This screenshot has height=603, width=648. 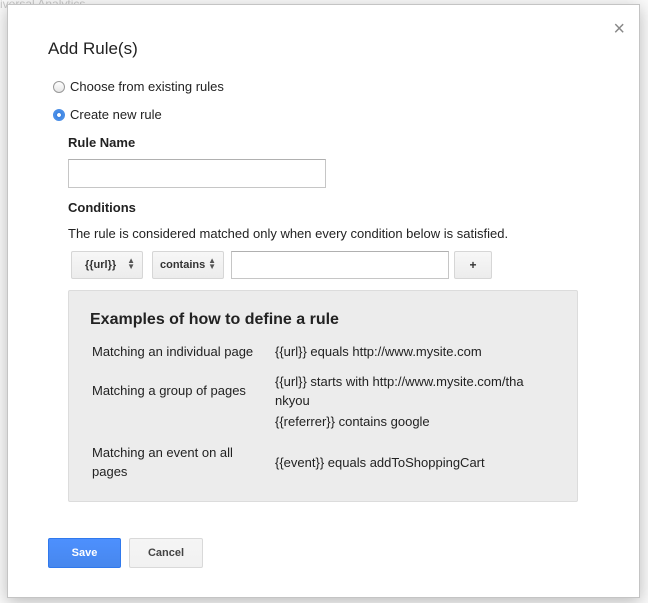 I want to click on variable-select-value: {{url}}, so click(x=101, y=265).